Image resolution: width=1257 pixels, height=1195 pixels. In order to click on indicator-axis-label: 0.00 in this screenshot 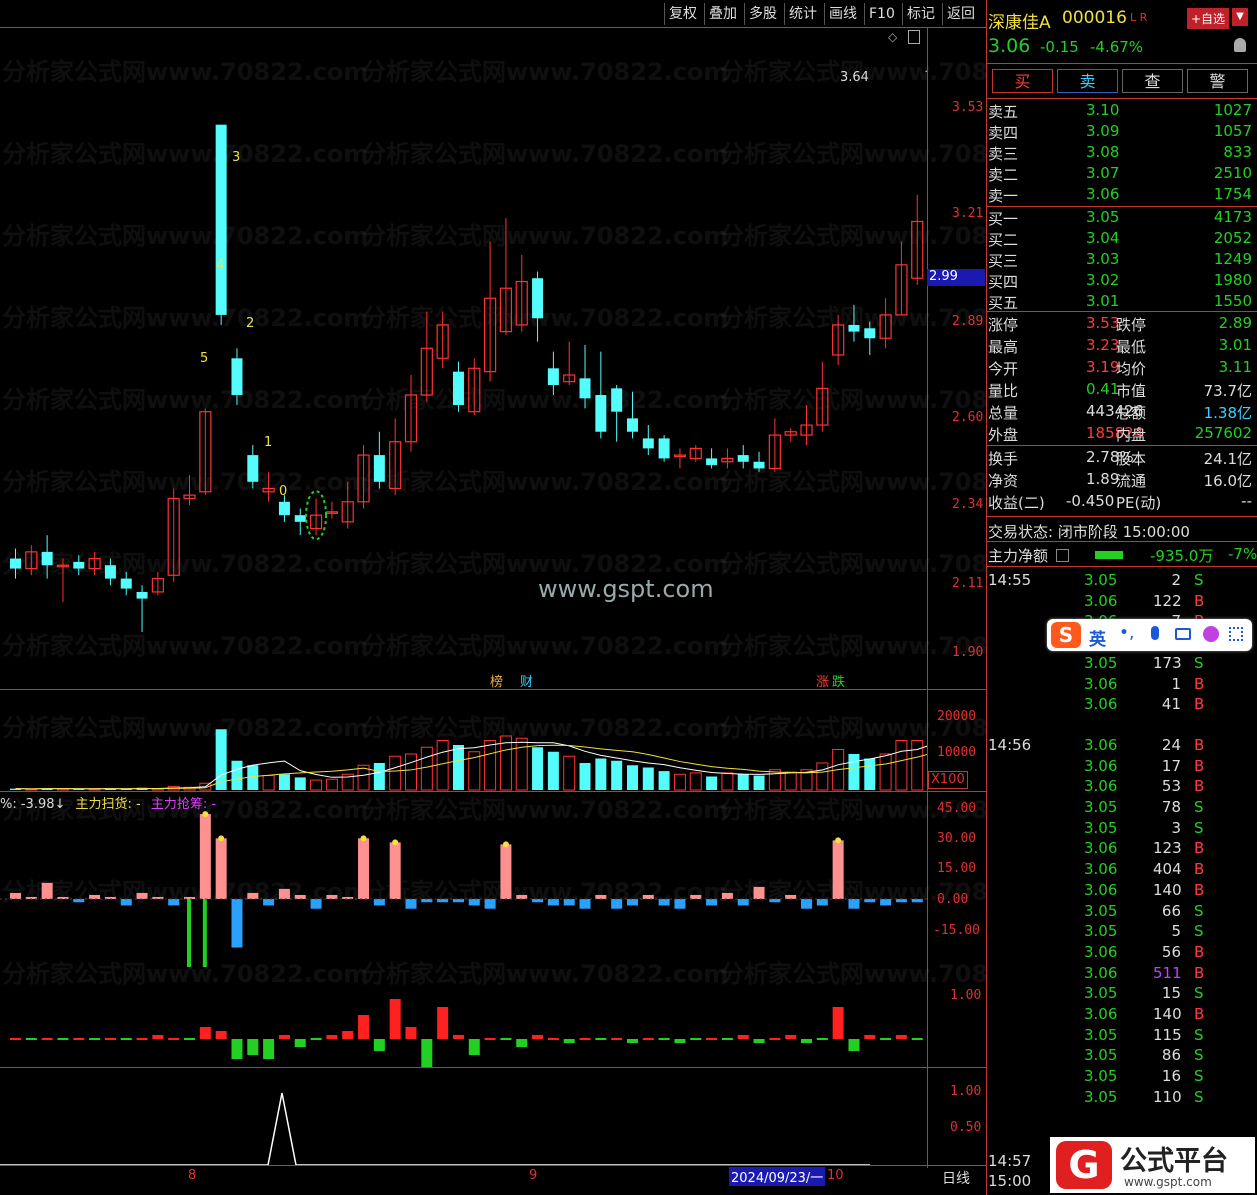, I will do `click(953, 899)`.